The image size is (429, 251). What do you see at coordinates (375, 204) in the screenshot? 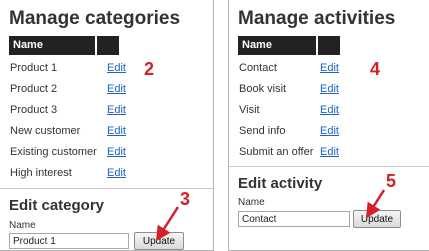
I see `step-5-arrow` at bounding box center [375, 204].